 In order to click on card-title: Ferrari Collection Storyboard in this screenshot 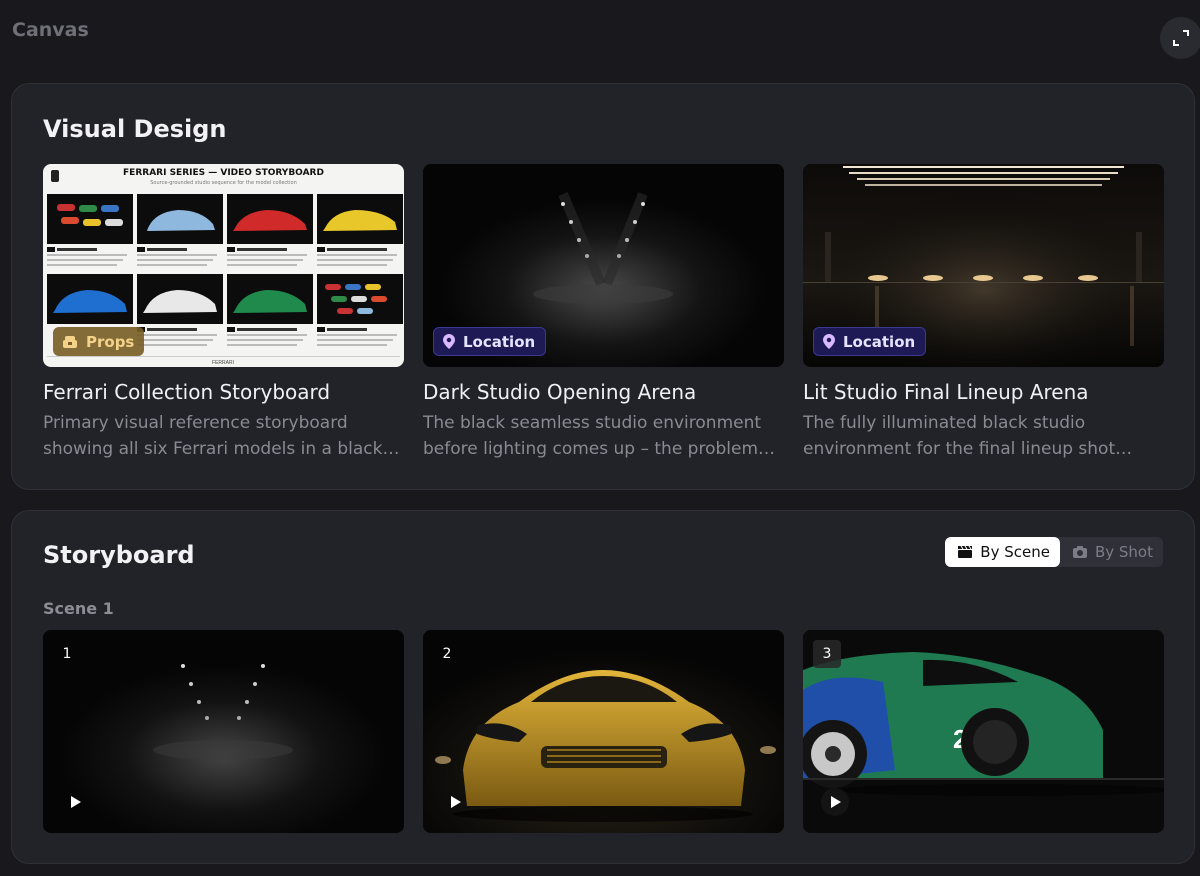, I will do `click(187, 392)`.